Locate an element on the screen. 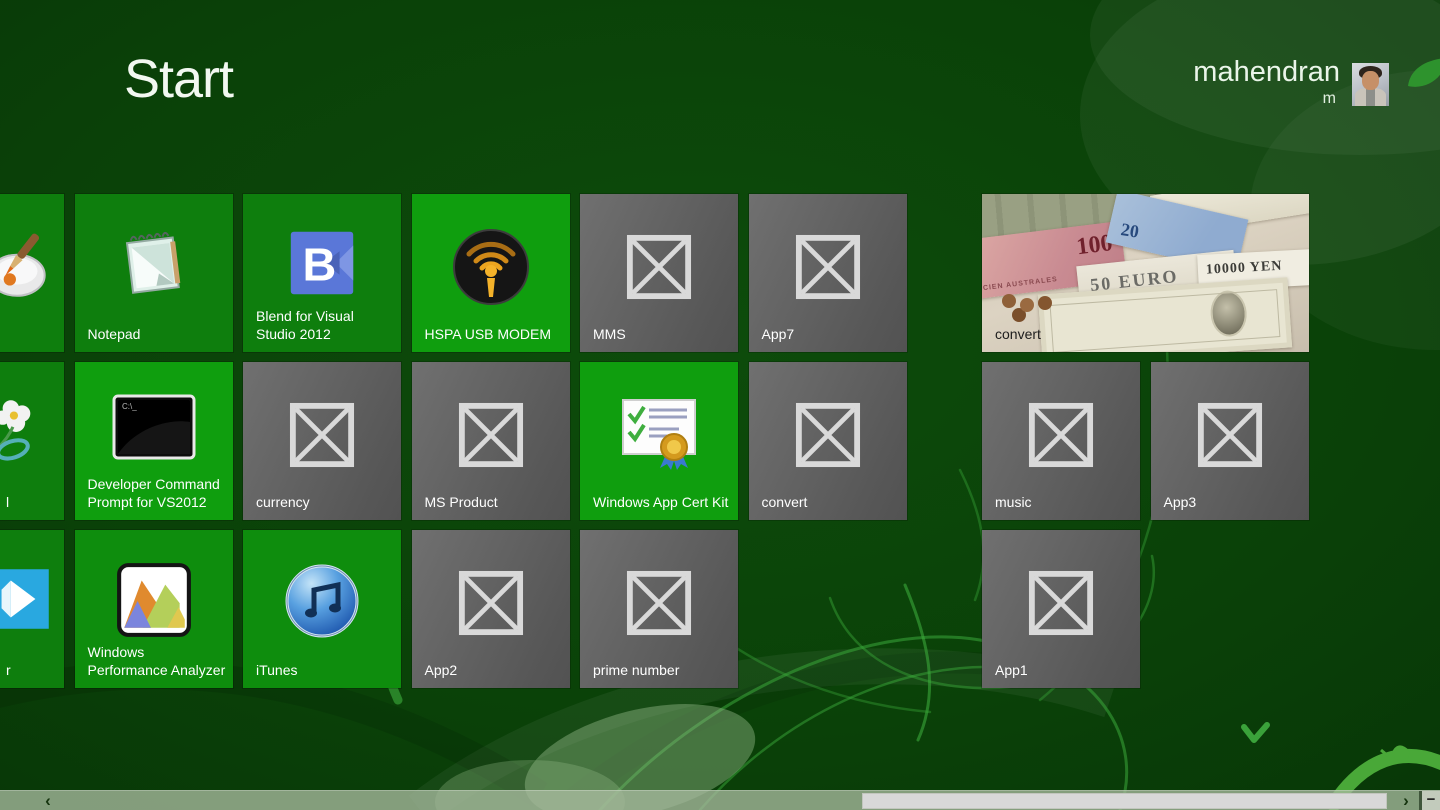 The image size is (1440, 810). notepad-icon is located at coordinates (154, 266).